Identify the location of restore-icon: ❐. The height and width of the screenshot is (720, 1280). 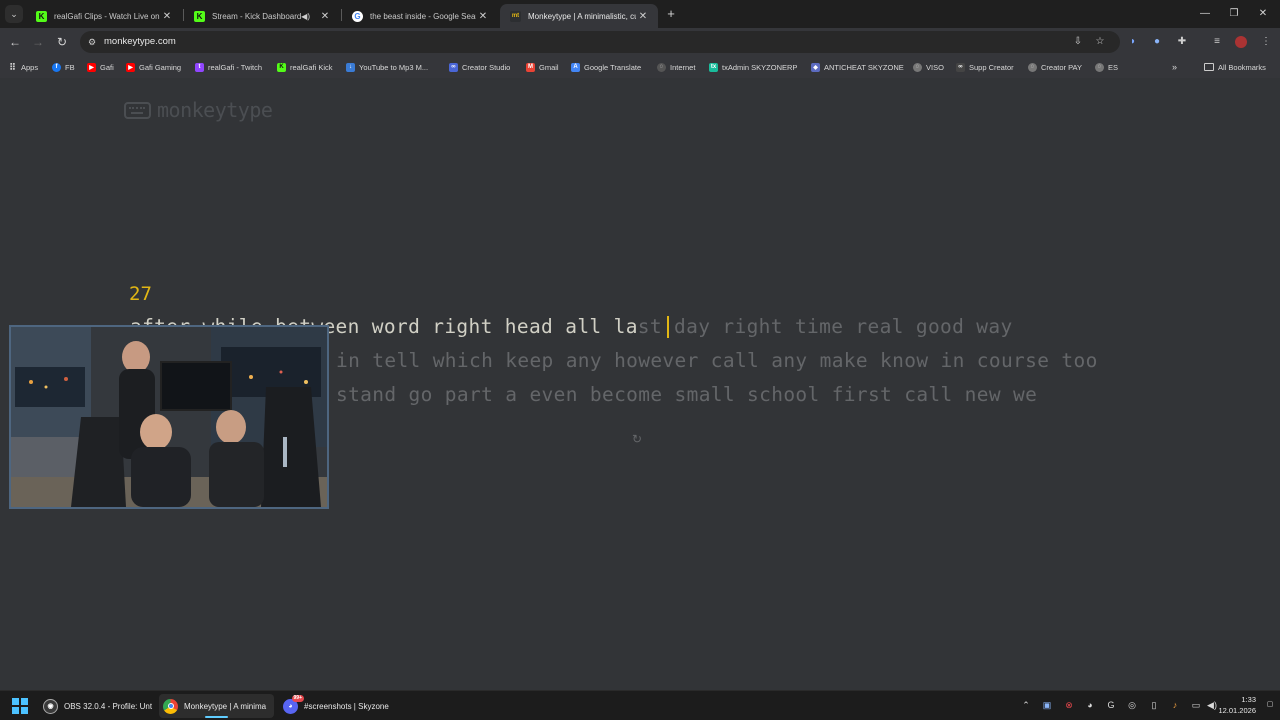
(1234, 14).